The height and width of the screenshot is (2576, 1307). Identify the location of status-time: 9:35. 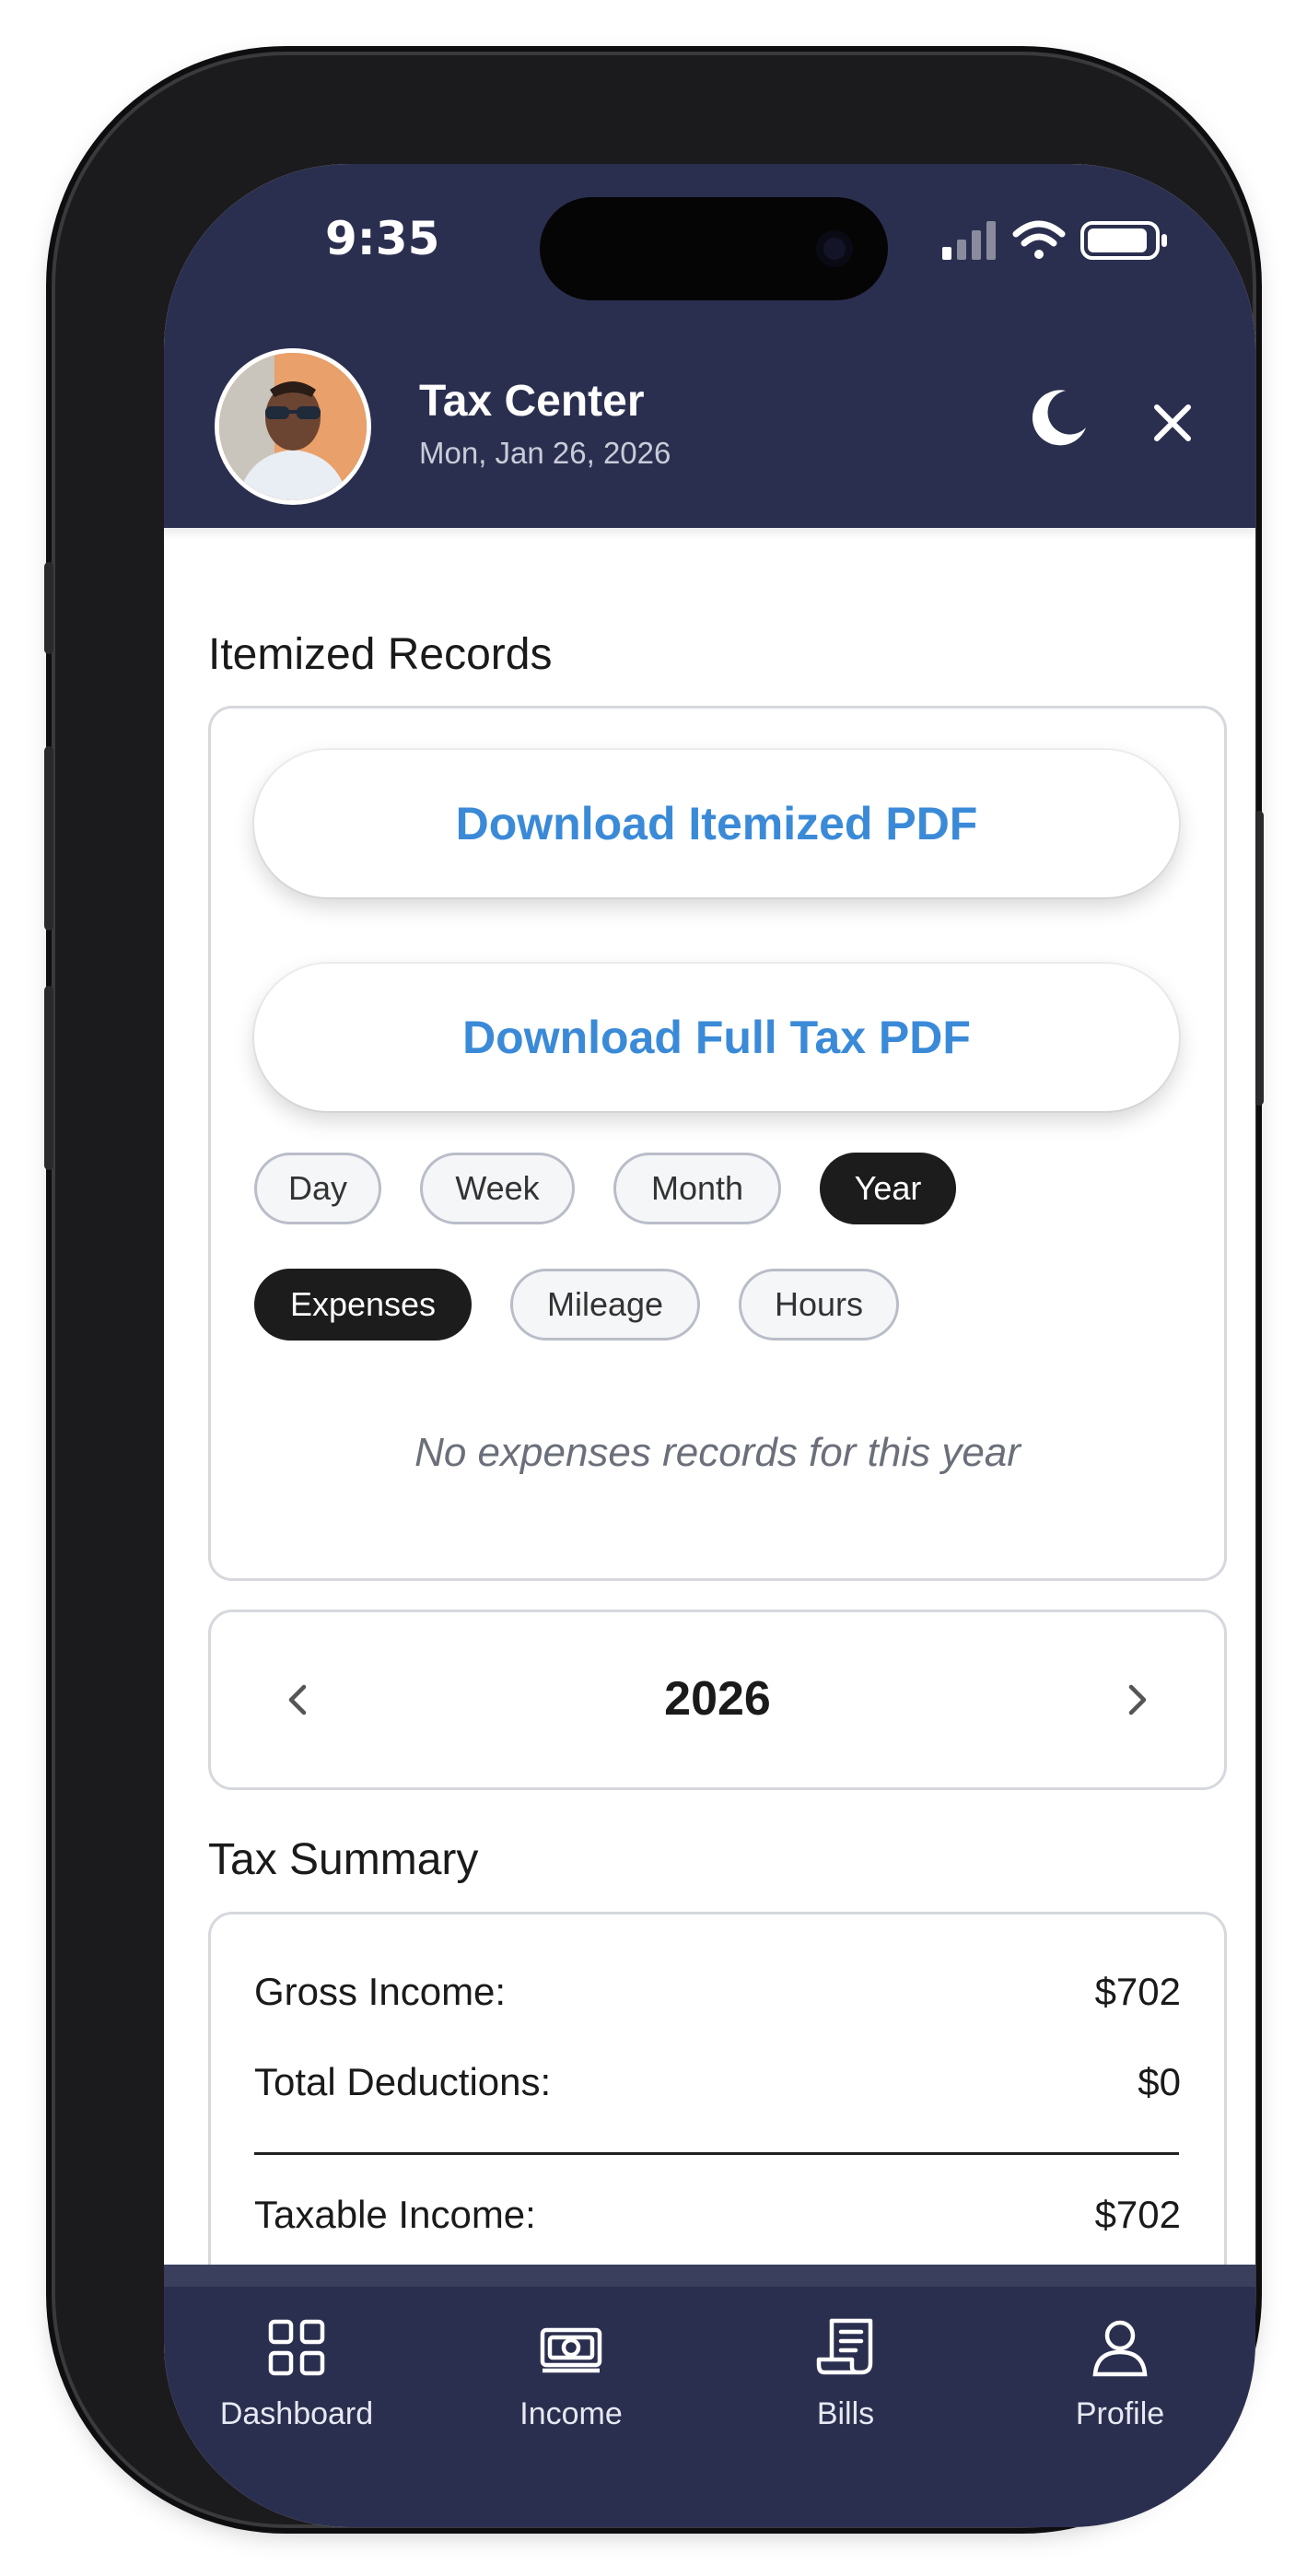
(383, 238).